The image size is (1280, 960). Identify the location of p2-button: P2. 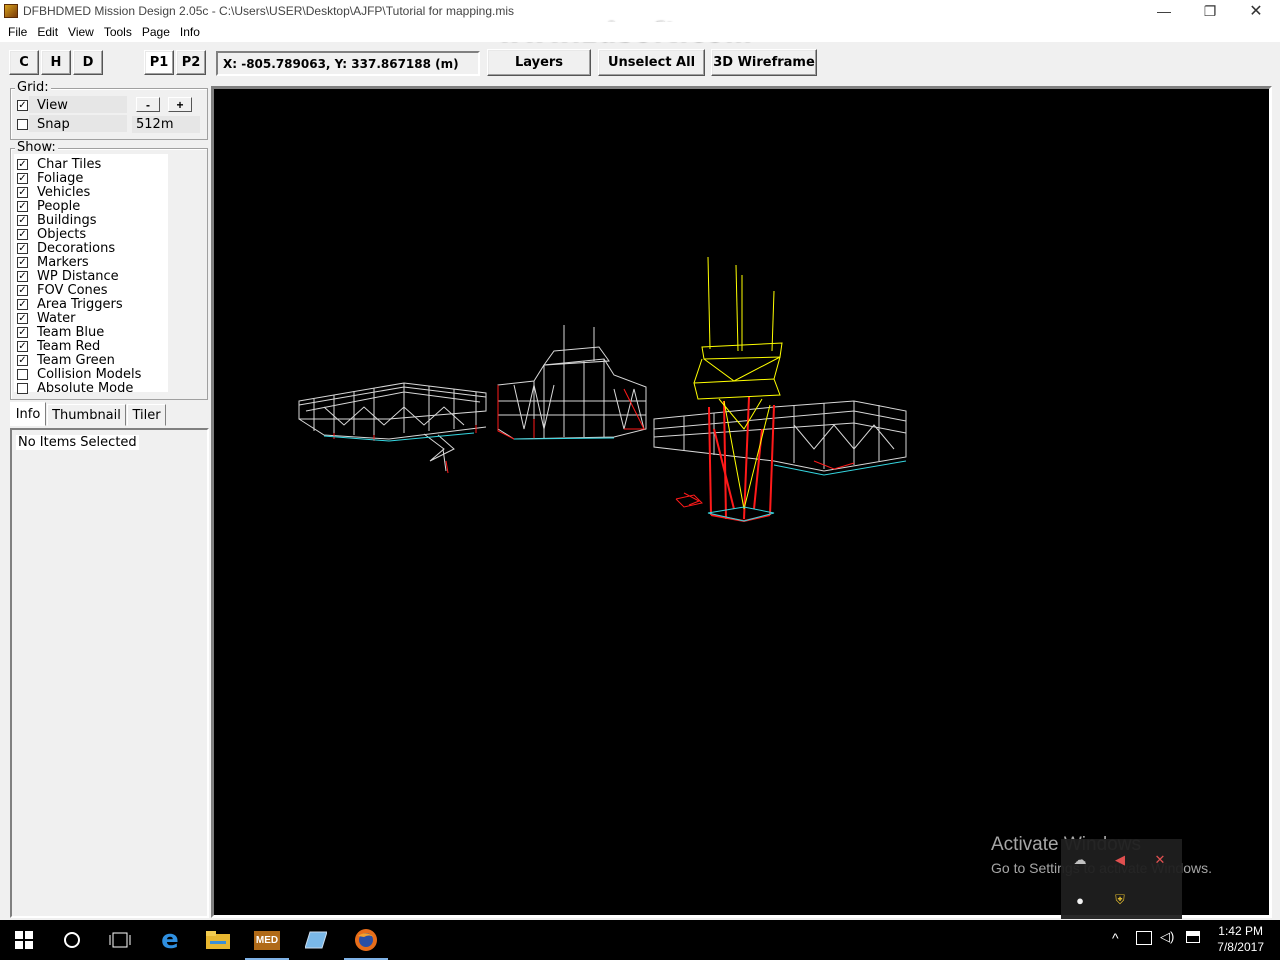
(191, 62).